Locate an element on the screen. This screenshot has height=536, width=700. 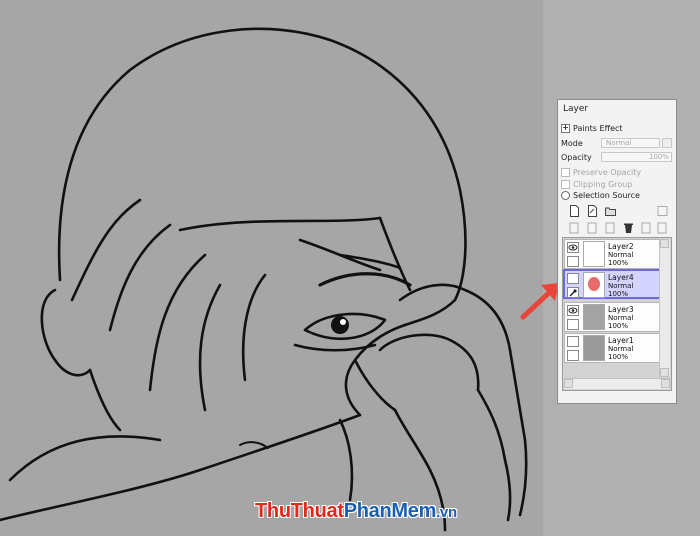
delete-layer-icon is located at coordinates (628, 228).